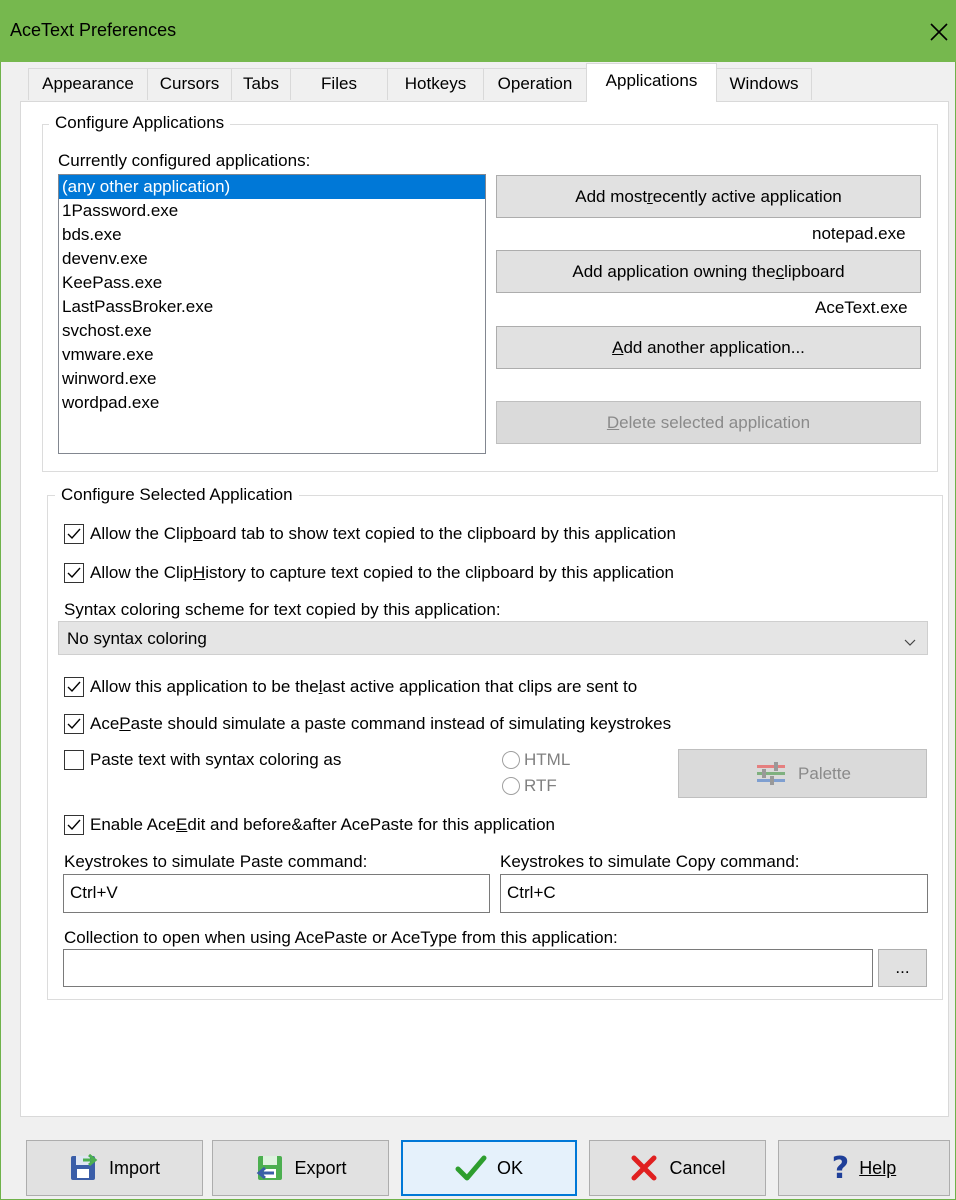  Describe the element at coordinates (650, 861) in the screenshot. I see `copy-keys-label: Keystrokes to simulate Copy command:` at that location.